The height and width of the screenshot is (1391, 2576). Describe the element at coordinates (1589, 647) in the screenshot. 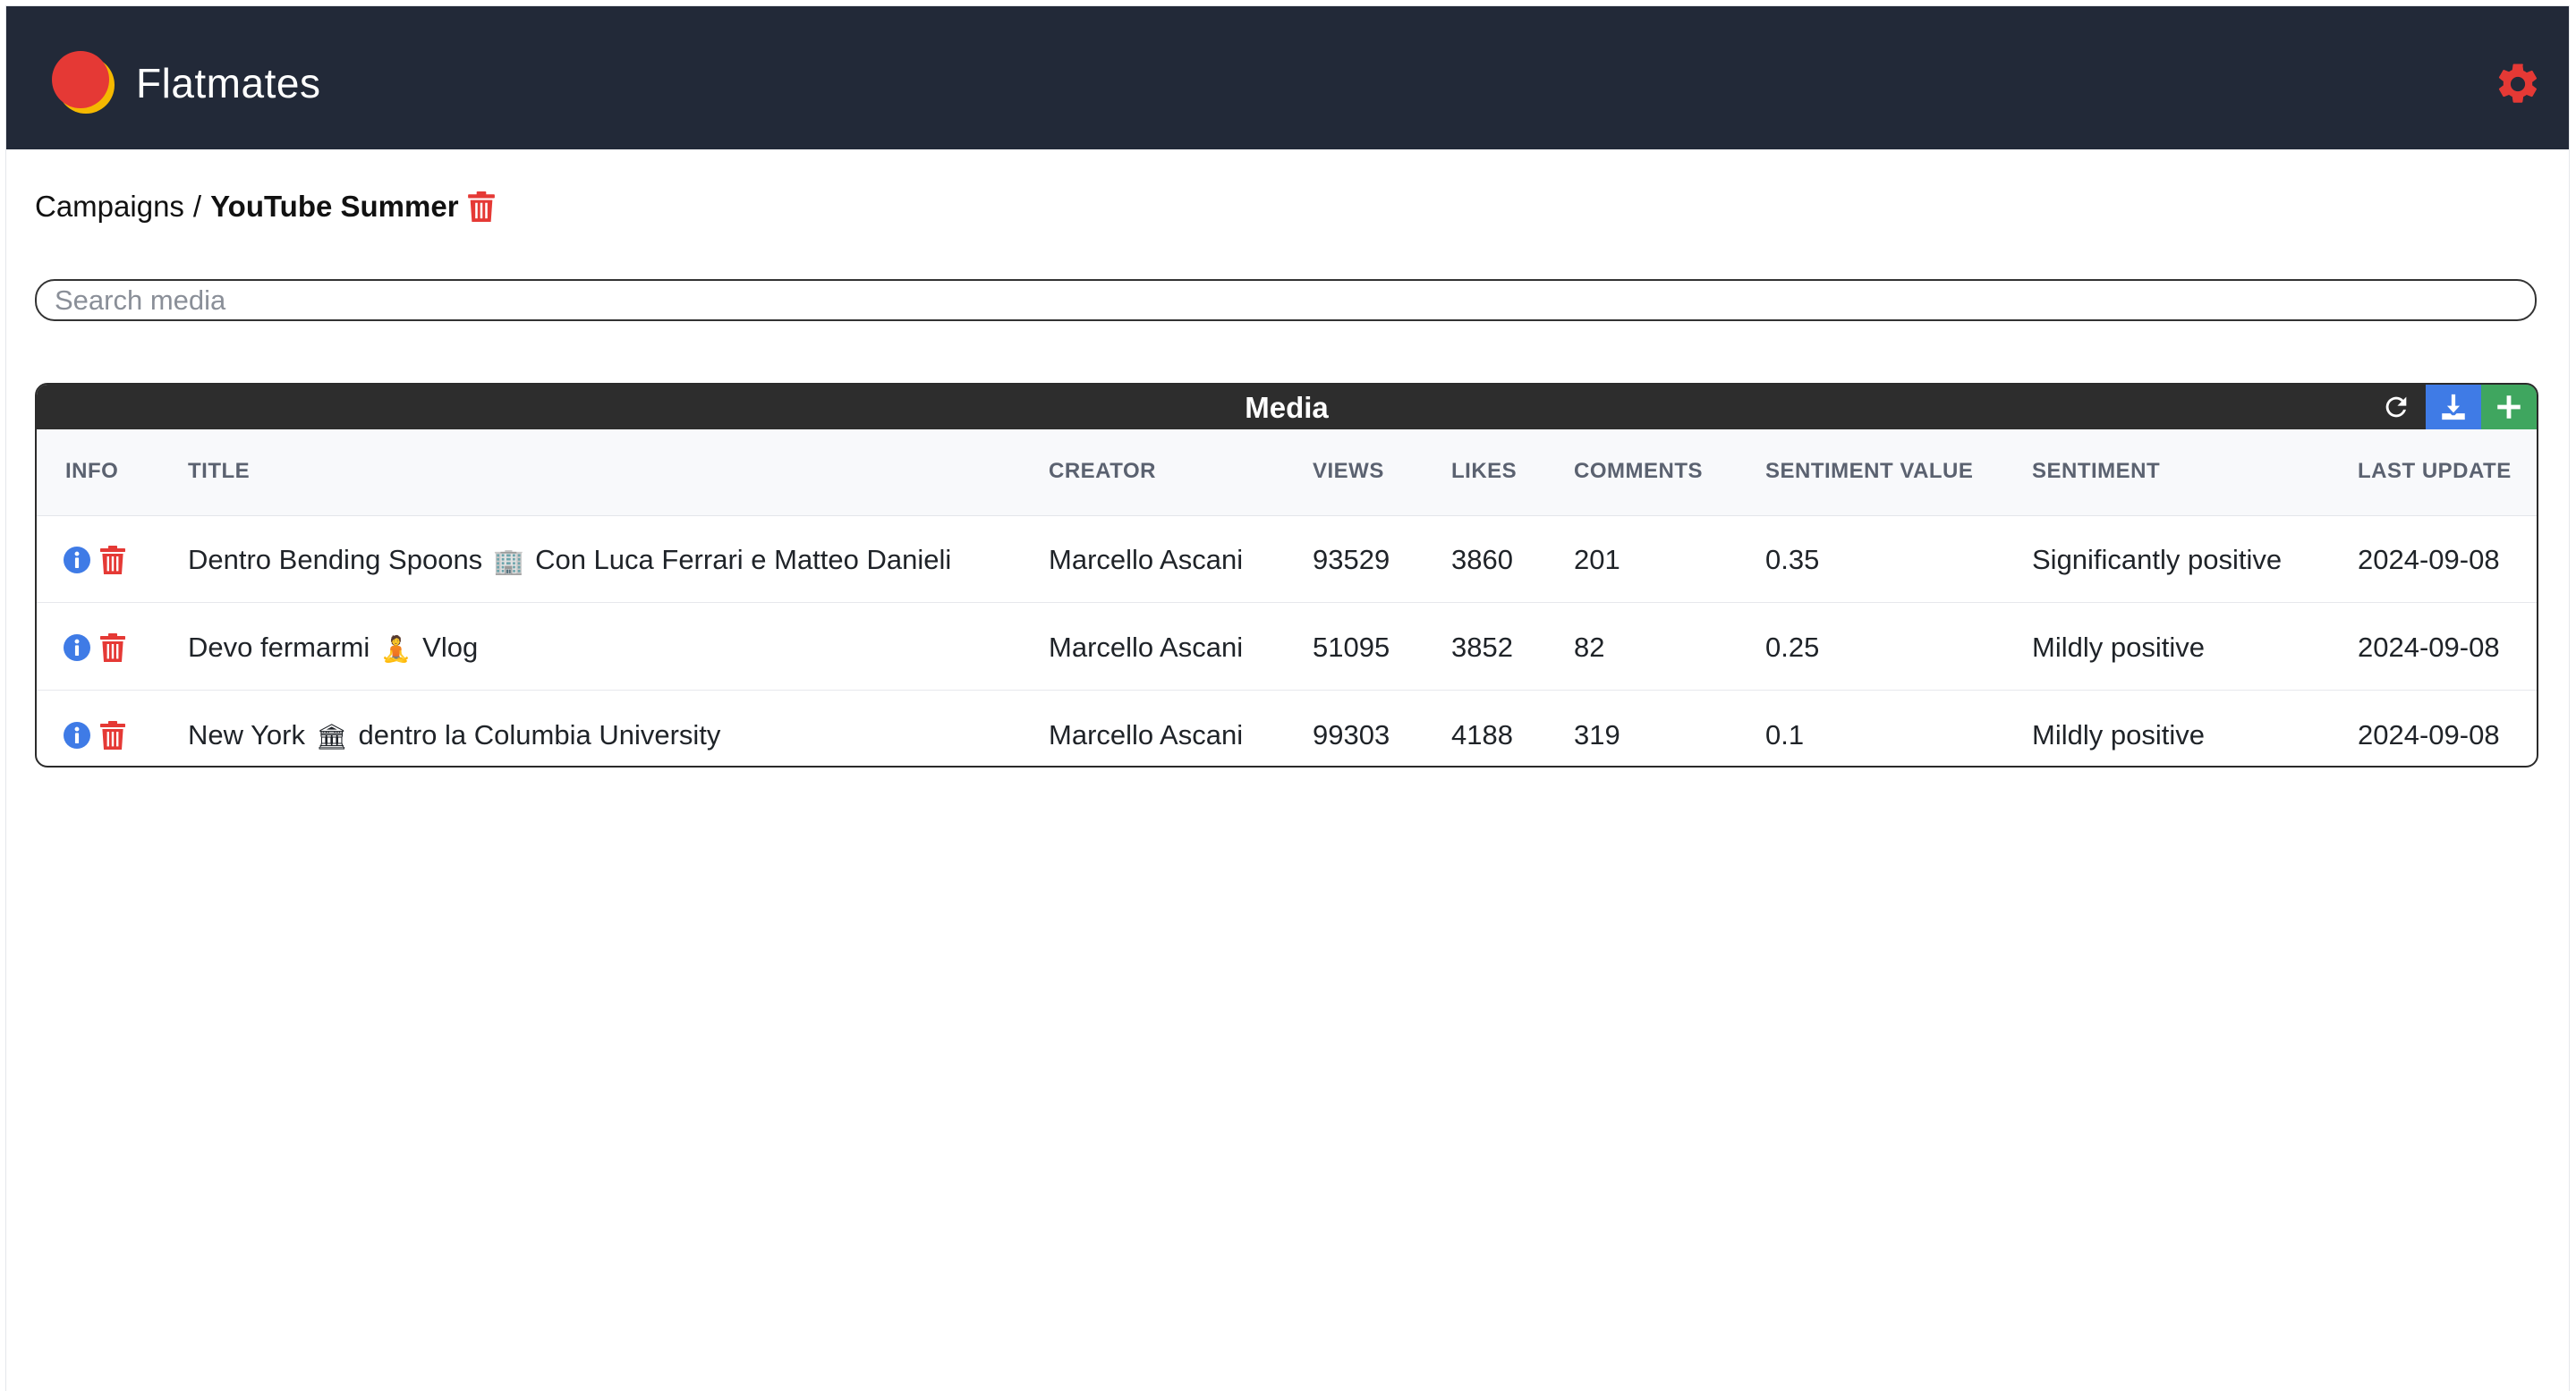

I see `comments-cell: 82` at that location.